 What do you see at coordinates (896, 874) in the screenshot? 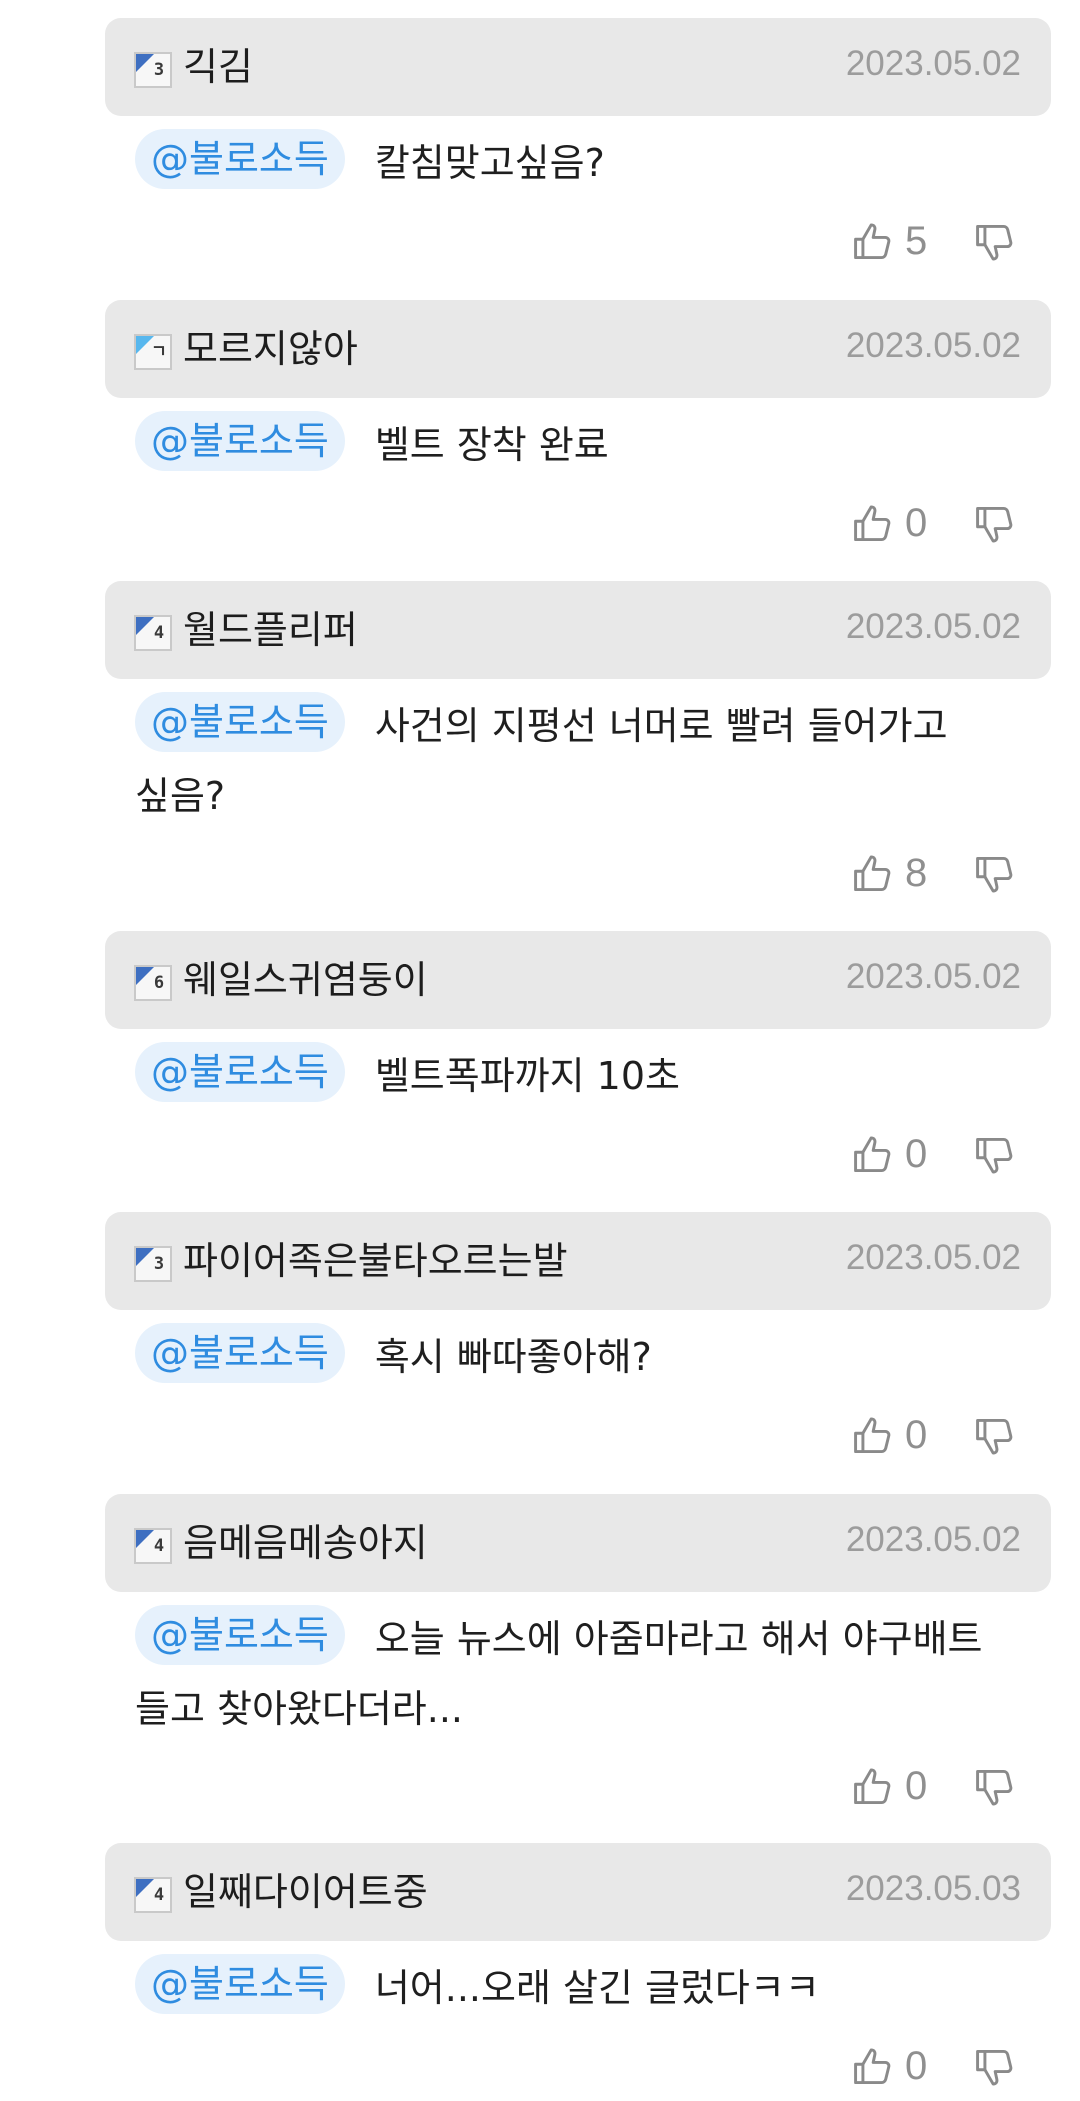
I see `like-button: 8` at bounding box center [896, 874].